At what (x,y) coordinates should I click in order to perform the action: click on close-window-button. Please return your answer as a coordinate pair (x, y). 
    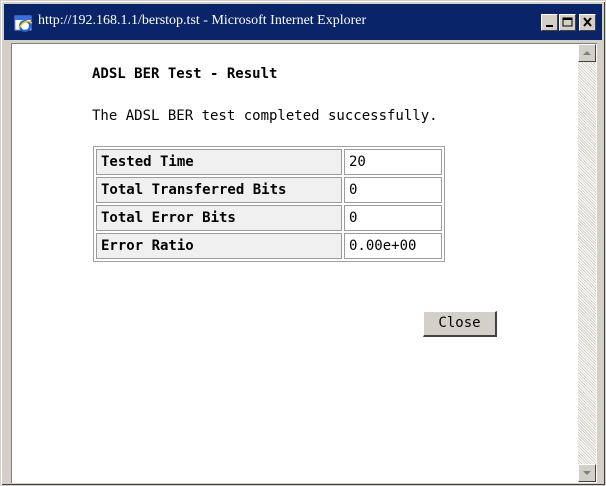
    Looking at the image, I should click on (587, 22).